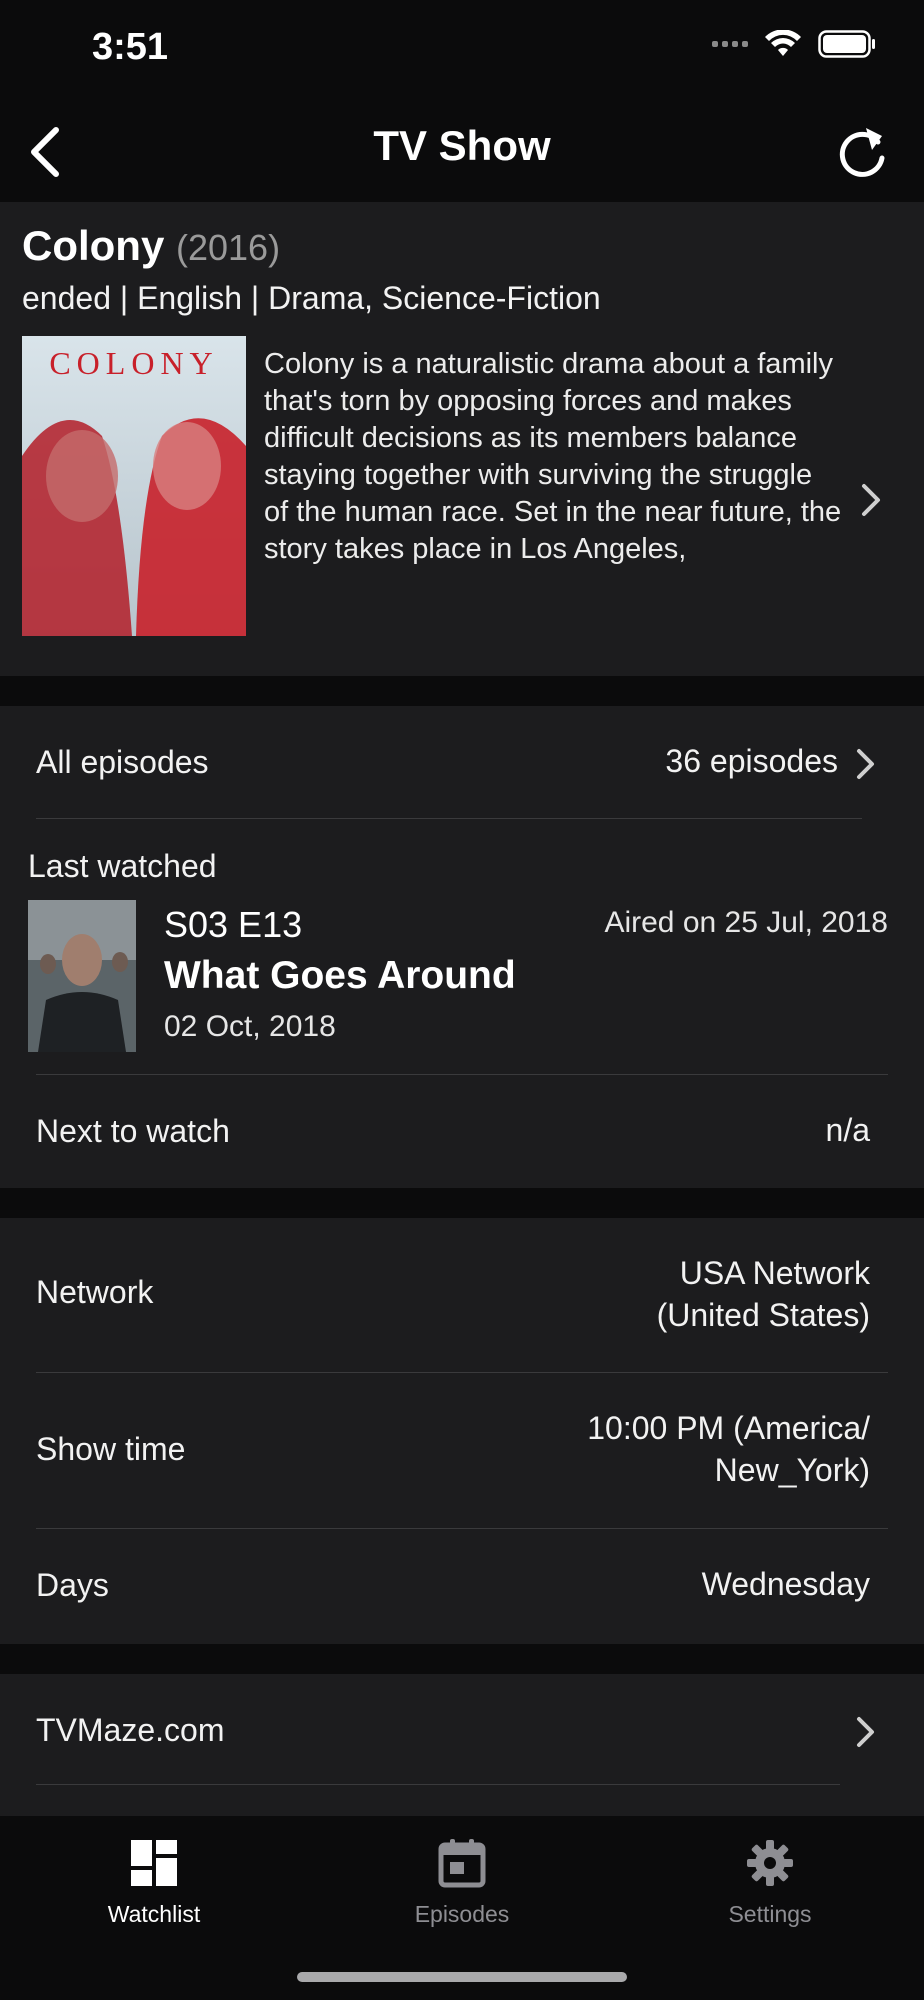 The width and height of the screenshot is (924, 2000). Describe the element at coordinates (728, 1428) in the screenshot. I see `showtime-value-line1: 10:00 PM (America/` at that location.